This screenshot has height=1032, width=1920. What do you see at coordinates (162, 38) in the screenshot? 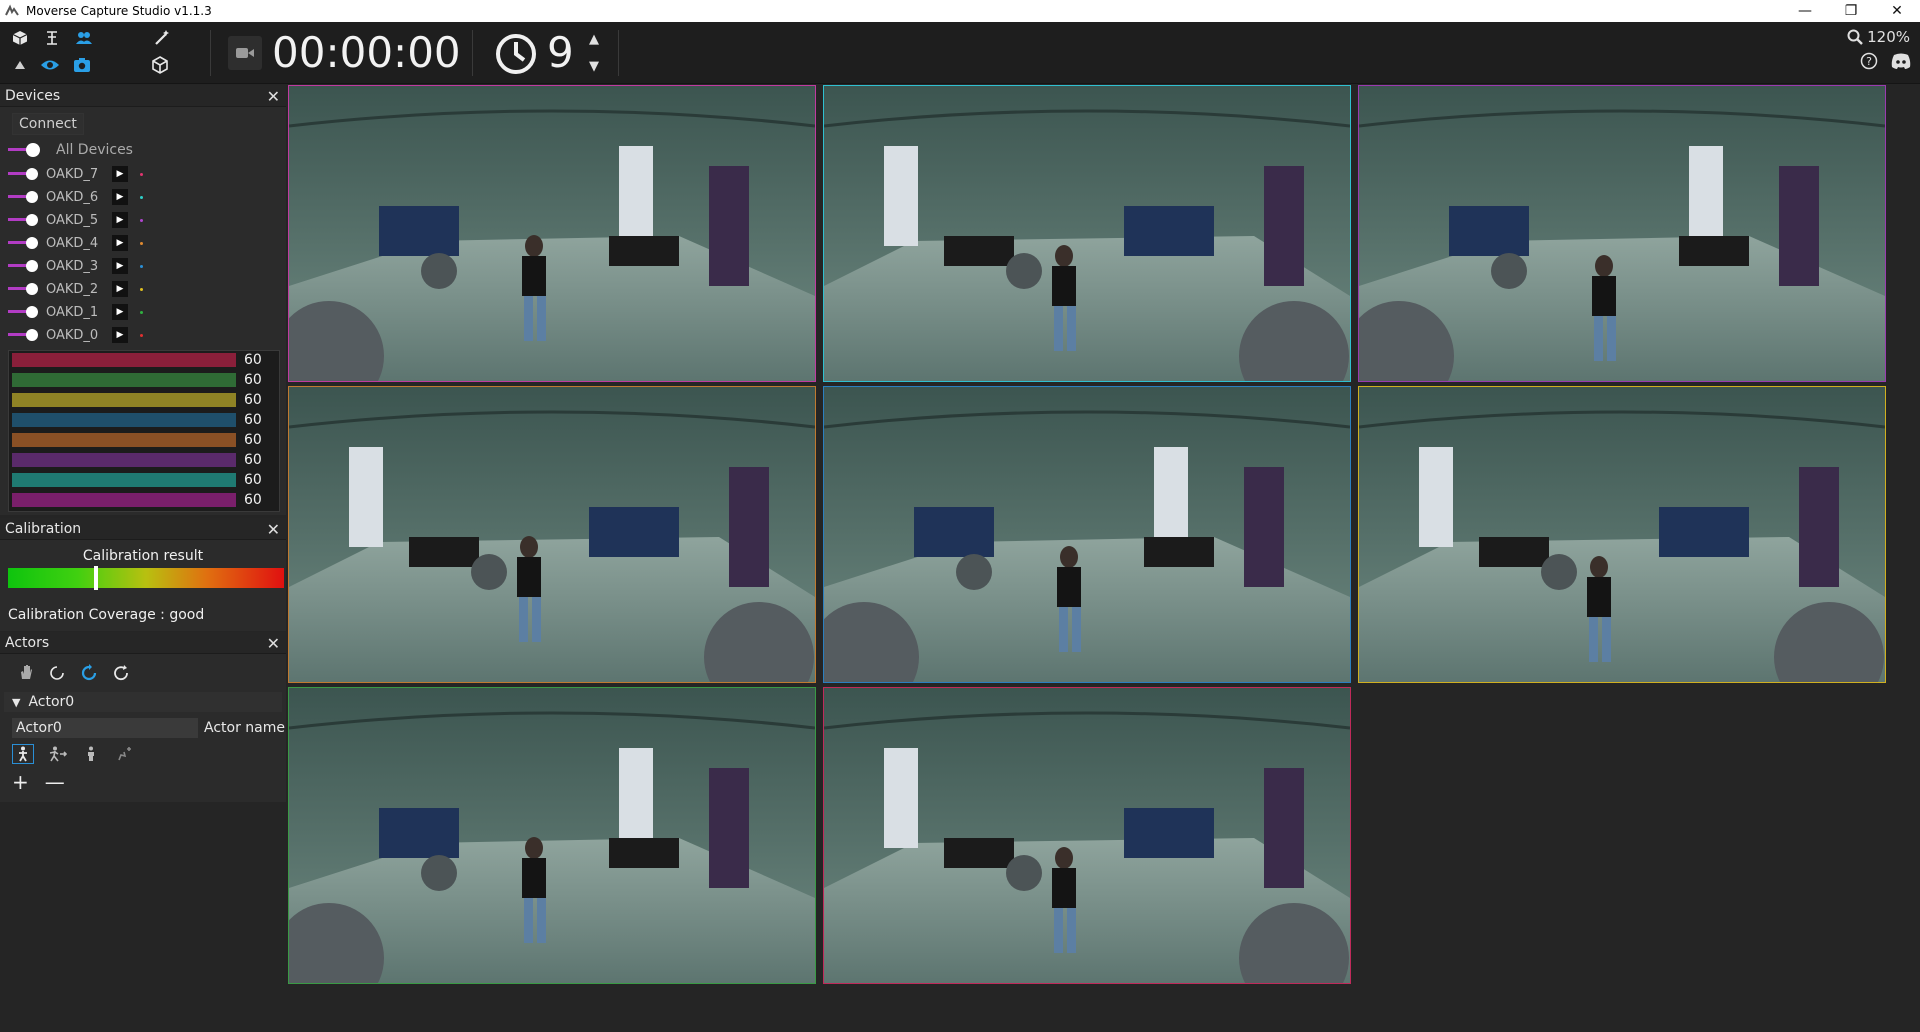
I see `magic-wand-icon` at bounding box center [162, 38].